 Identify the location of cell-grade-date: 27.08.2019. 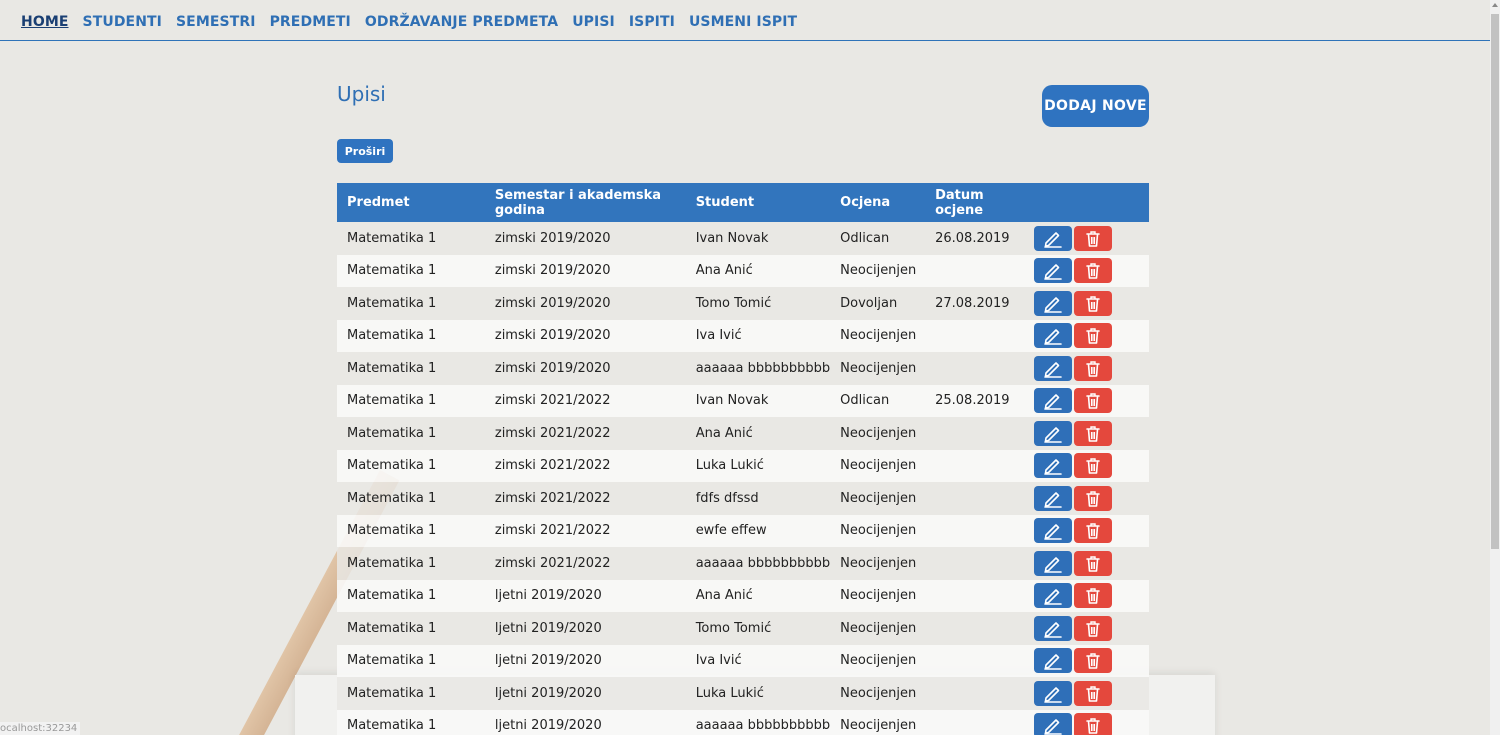
(972, 303).